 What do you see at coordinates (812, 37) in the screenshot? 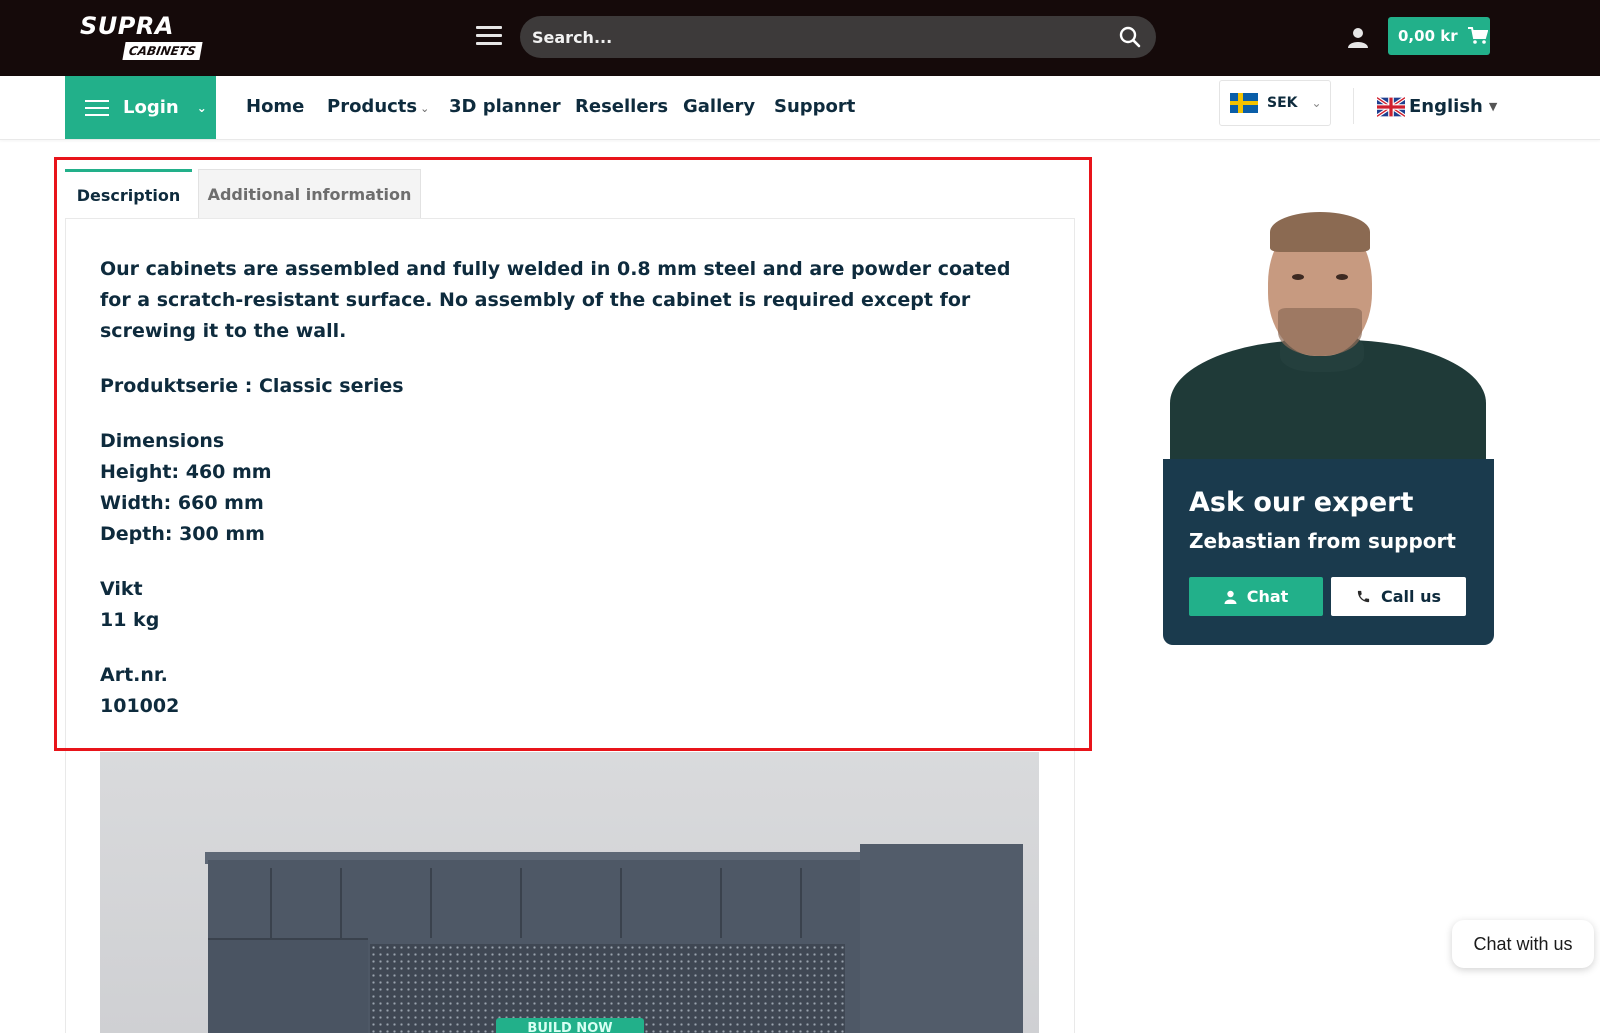
I see `search-input` at bounding box center [812, 37].